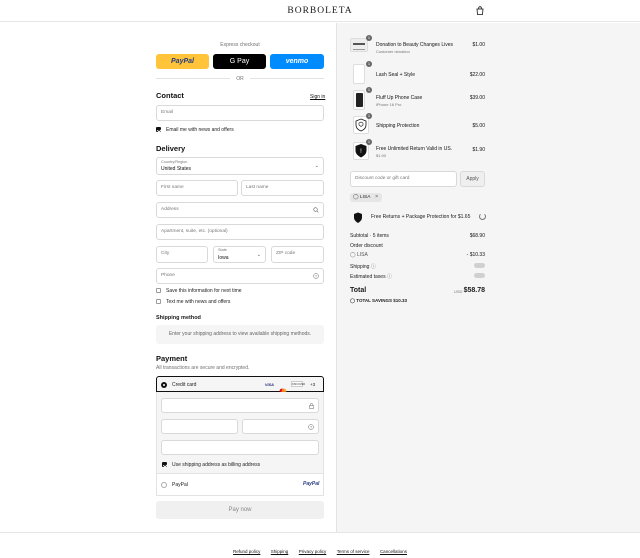 The width and height of the screenshot is (640, 558). What do you see at coordinates (478, 126) in the screenshot?
I see `item-price: $5.00` at bounding box center [478, 126].